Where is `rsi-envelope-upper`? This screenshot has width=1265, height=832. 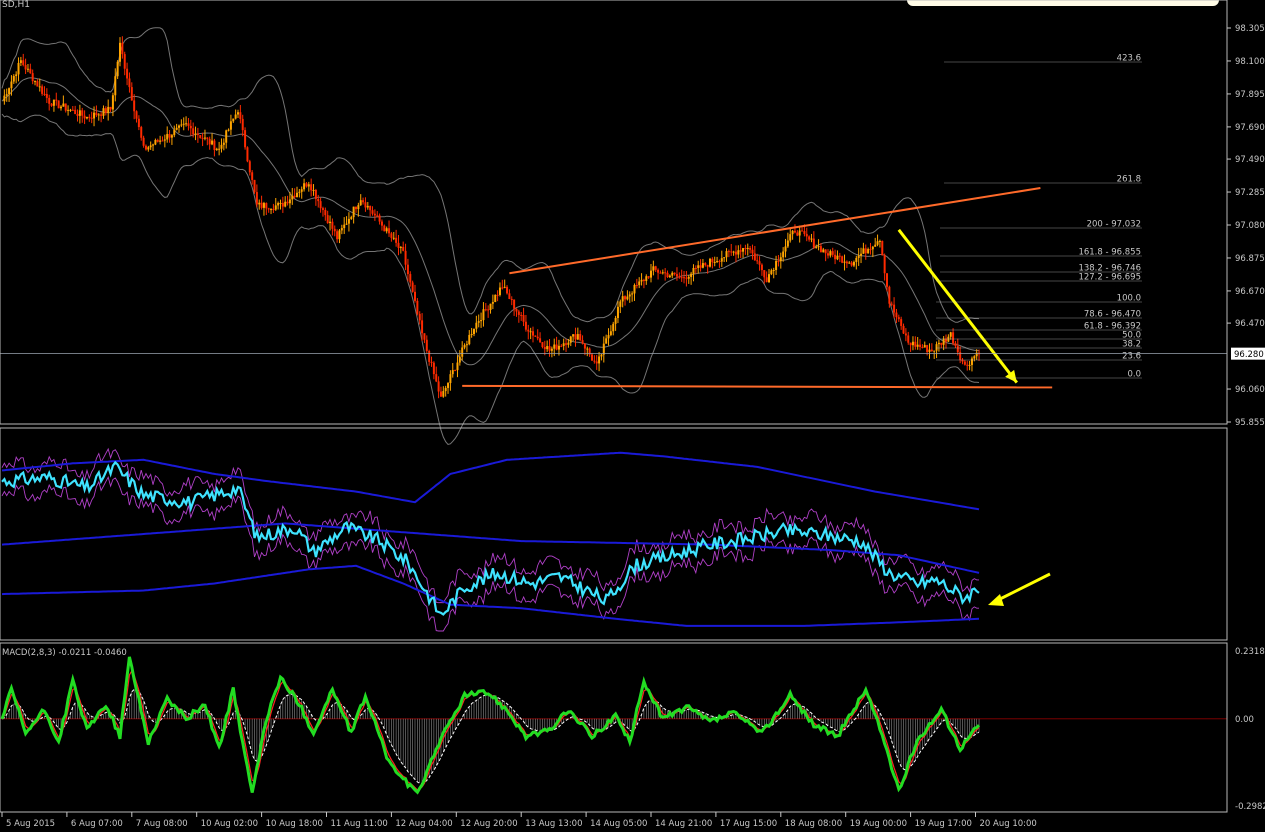
rsi-envelope-upper is located at coordinates (490, 525).